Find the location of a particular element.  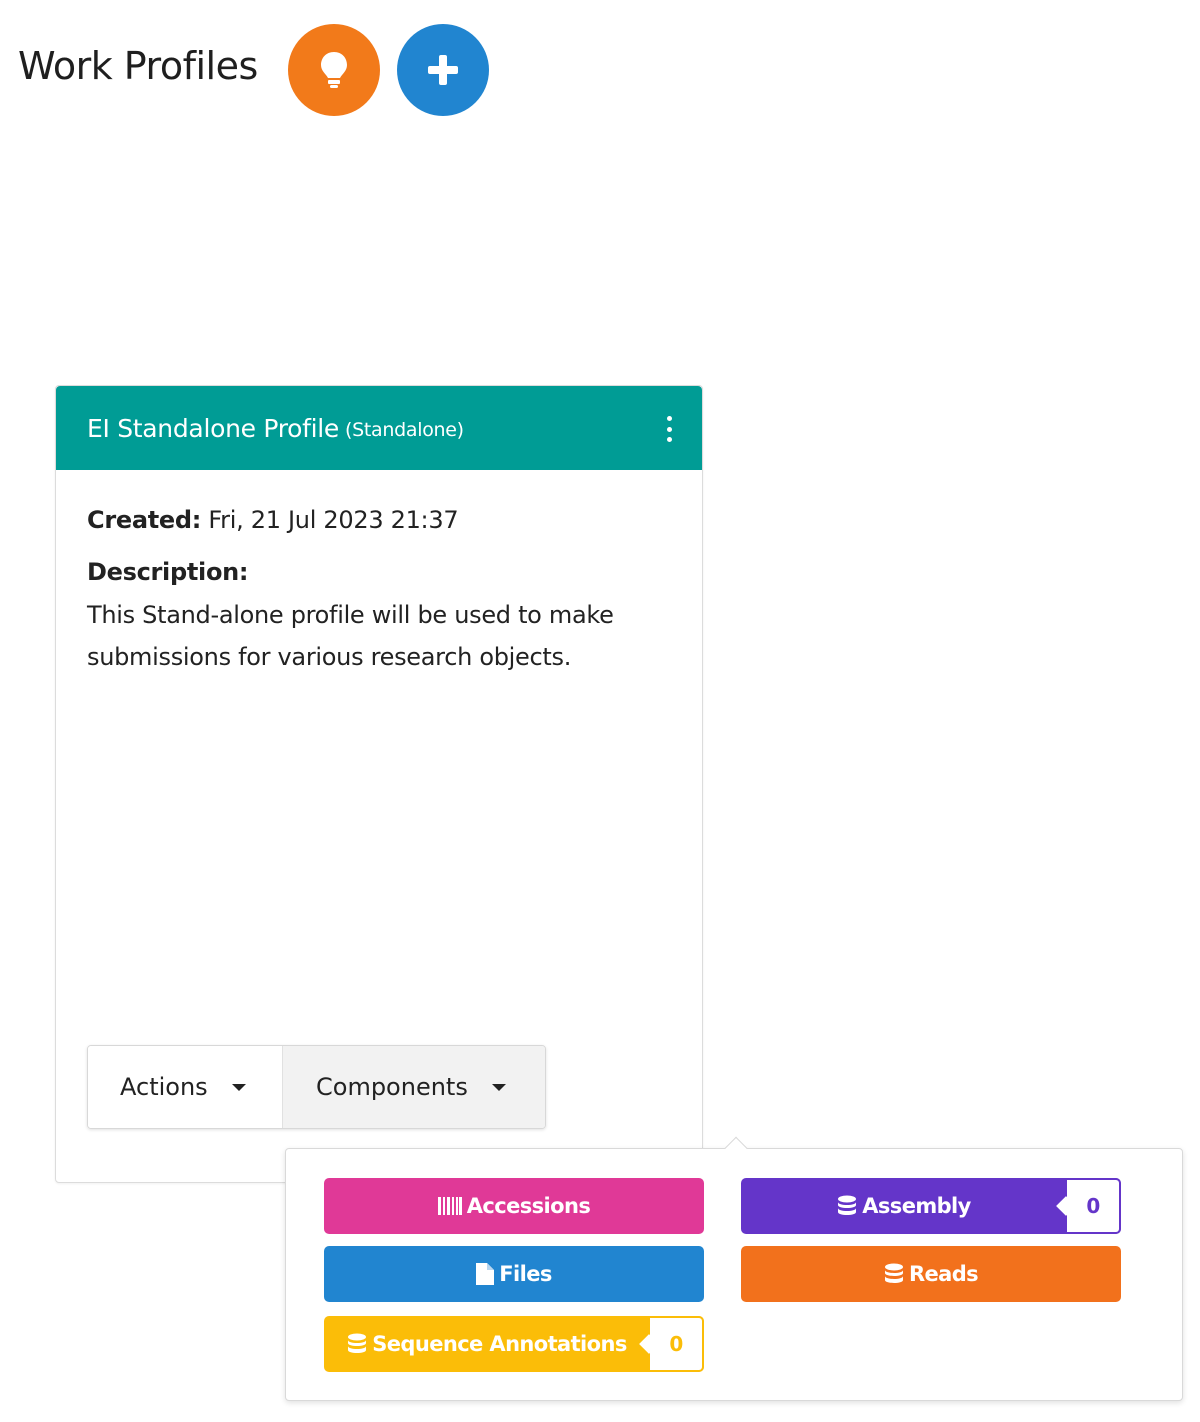

created-label: Created: is located at coordinates (144, 520).